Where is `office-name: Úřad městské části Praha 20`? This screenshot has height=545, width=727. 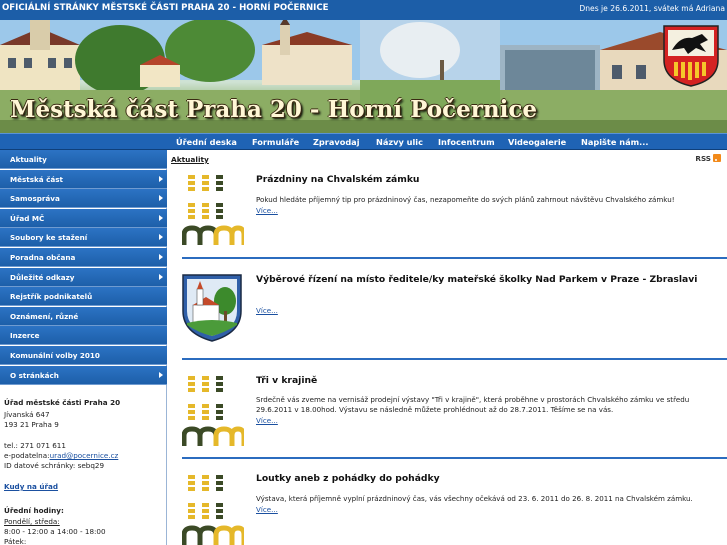 office-name: Úřad městské části Praha 20 is located at coordinates (62, 402).